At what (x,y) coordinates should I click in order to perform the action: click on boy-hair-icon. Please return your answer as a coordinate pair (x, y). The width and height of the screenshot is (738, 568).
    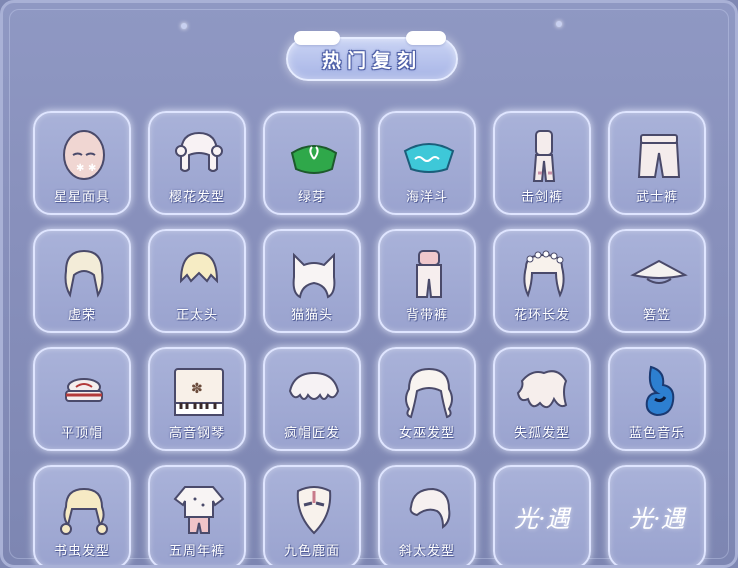
    Looking at the image, I should click on (199, 267).